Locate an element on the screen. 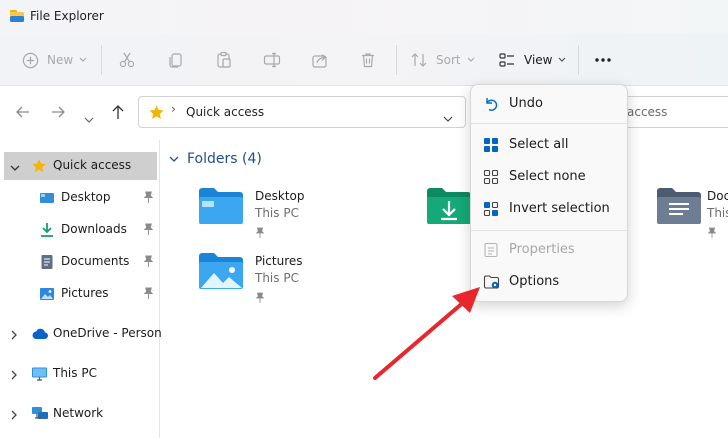 This screenshot has width=728, height=438. view-button: View is located at coordinates (532, 60).